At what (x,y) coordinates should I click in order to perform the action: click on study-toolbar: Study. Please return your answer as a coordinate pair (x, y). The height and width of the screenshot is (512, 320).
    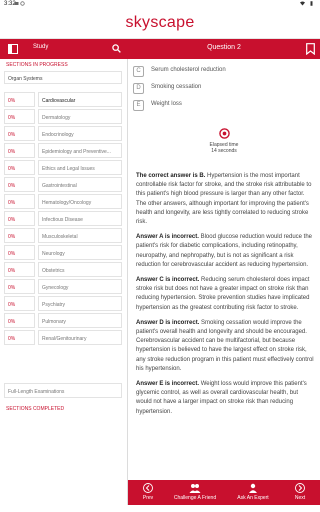
    Looking at the image, I should click on (64, 49).